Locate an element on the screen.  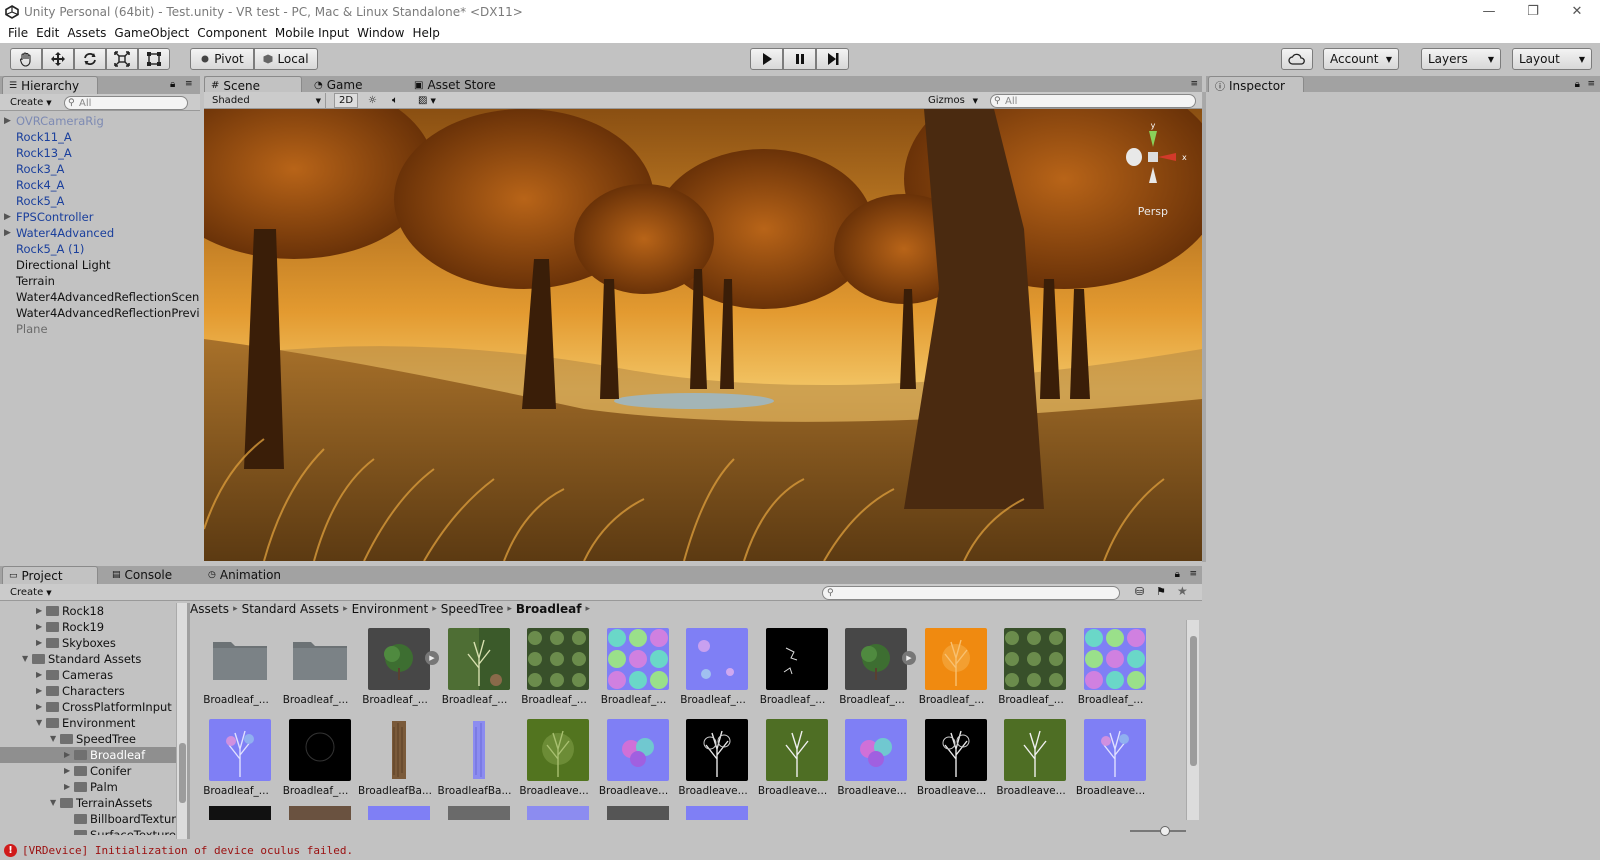
menu-edit: Edit is located at coordinates (47, 33).